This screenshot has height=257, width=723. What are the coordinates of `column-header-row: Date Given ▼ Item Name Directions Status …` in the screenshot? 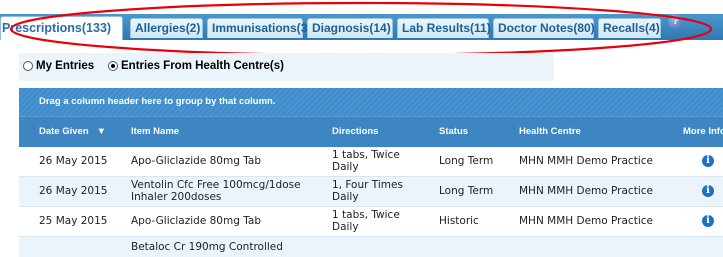 It's located at (371, 131).